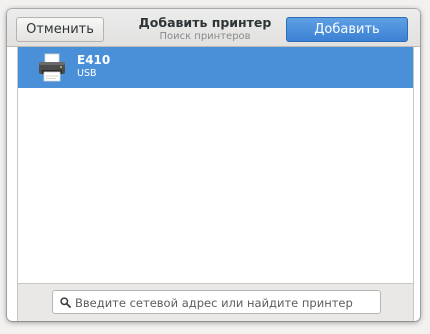  Describe the element at coordinates (215, 67) in the screenshot. I see `printer-list-item: E410 USB` at that location.